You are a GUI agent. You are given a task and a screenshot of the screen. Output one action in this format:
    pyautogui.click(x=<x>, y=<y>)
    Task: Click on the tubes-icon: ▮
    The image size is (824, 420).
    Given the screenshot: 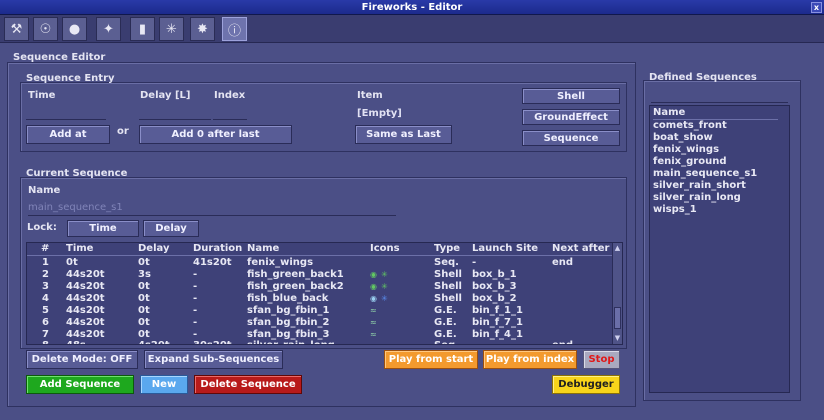 What is the action you would take?
    pyautogui.click(x=142, y=29)
    